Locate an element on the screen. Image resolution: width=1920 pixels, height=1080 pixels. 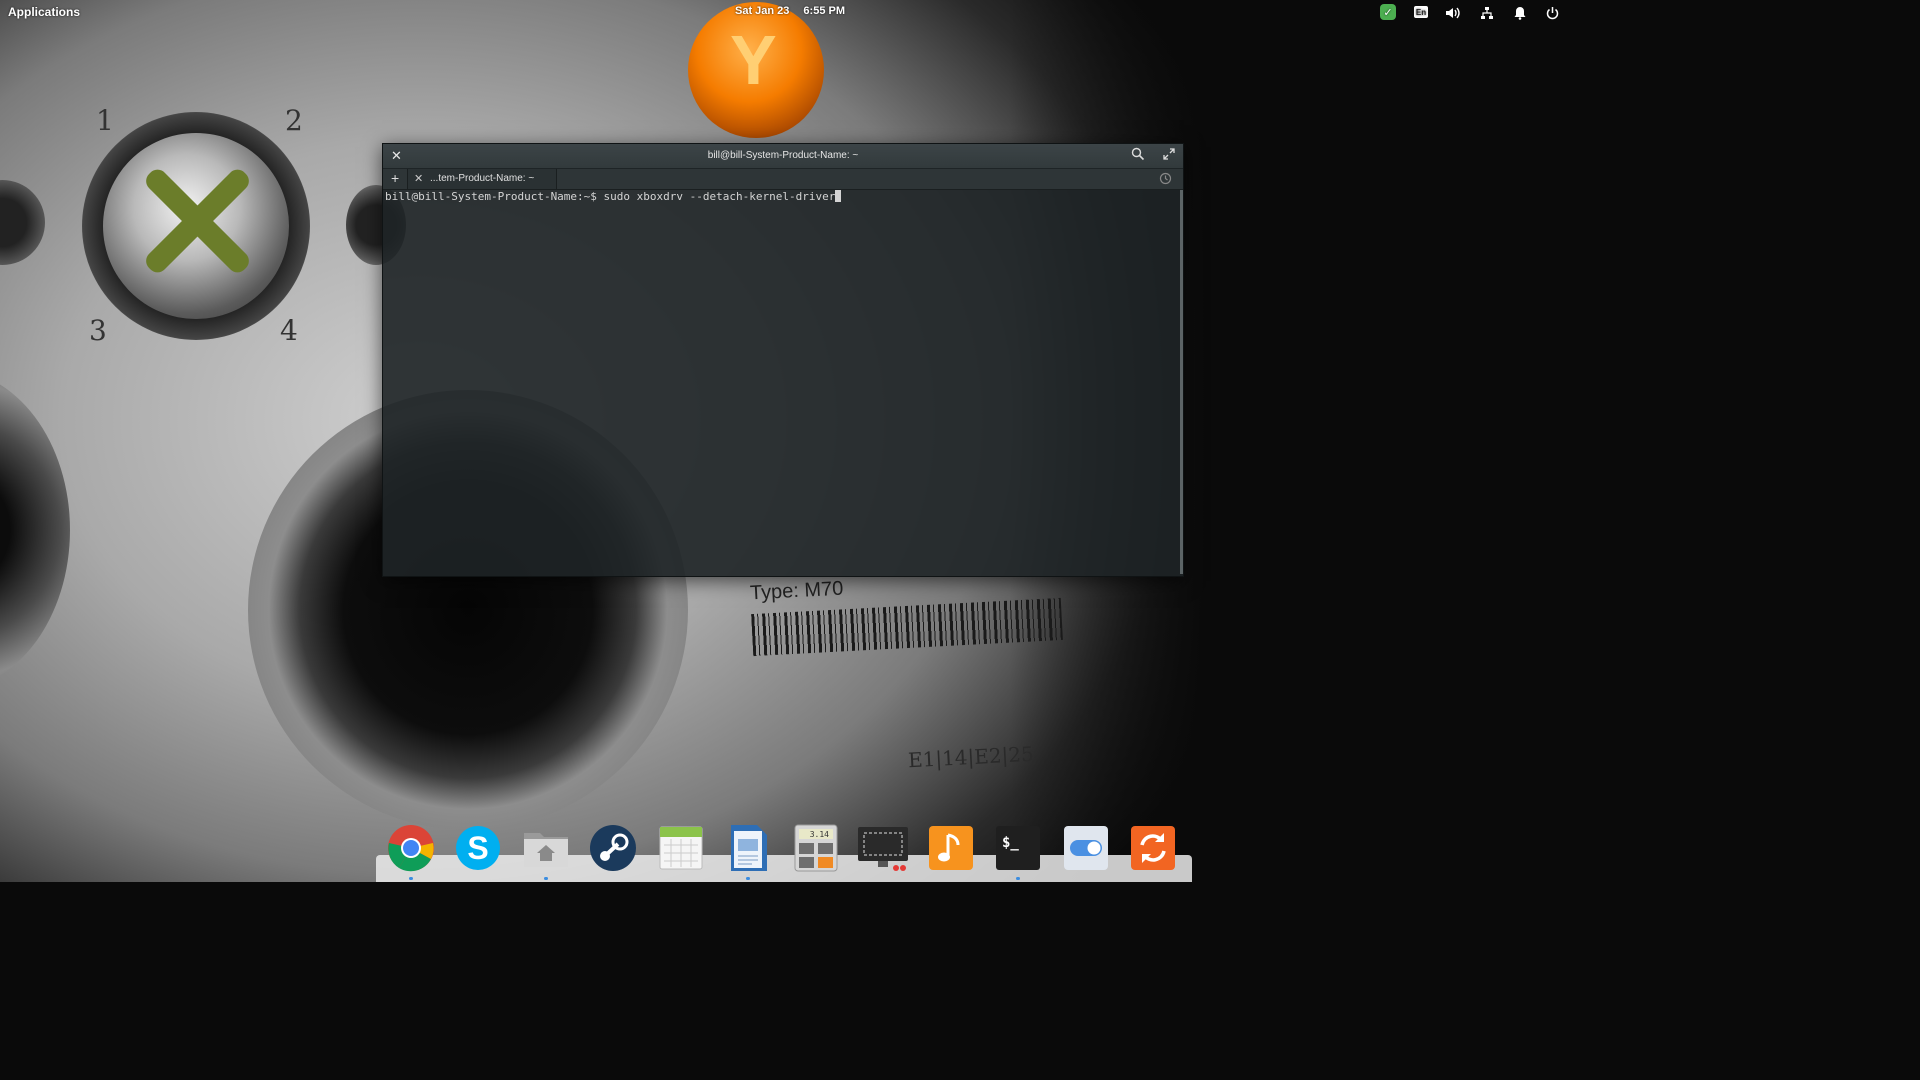
power-icon is located at coordinates (1552, 13).